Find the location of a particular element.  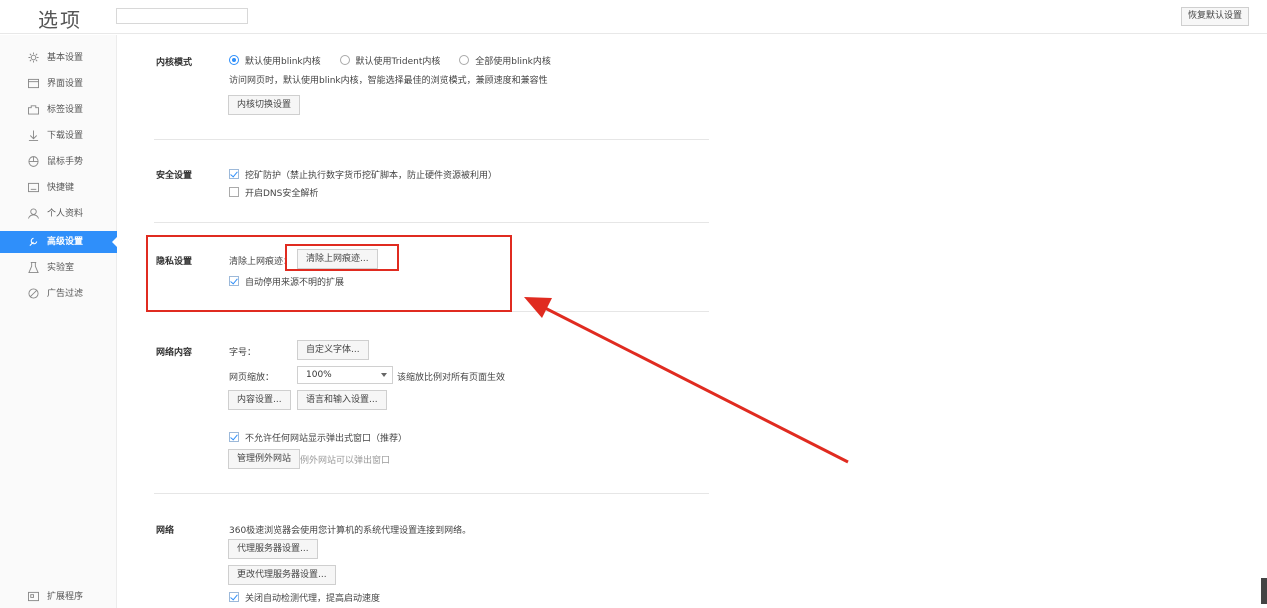

mouse-icon is located at coordinates (33, 161).